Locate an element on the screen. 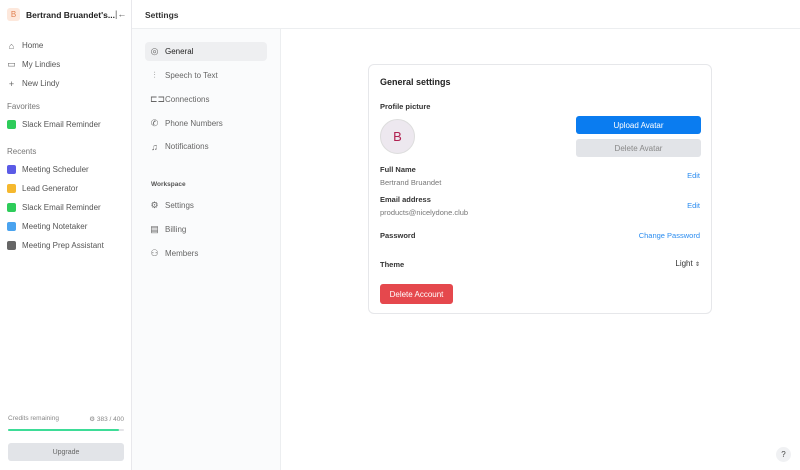  credits: Credits remaining ⚙ 383 / 400 is located at coordinates (66, 419).